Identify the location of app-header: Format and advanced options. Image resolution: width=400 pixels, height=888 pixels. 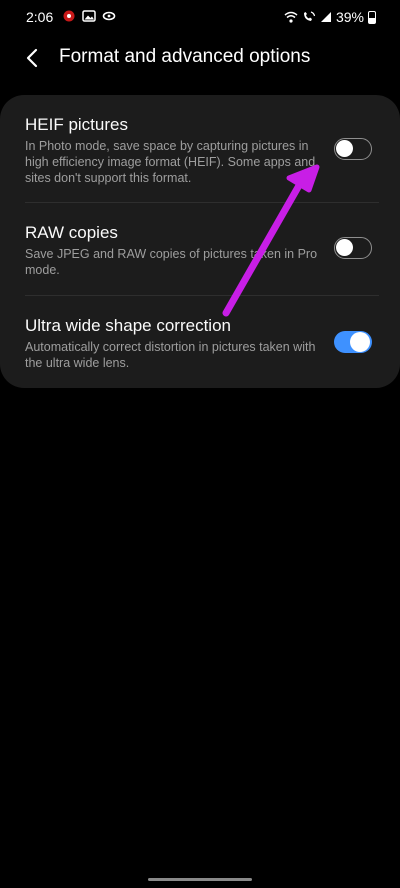
(200, 58).